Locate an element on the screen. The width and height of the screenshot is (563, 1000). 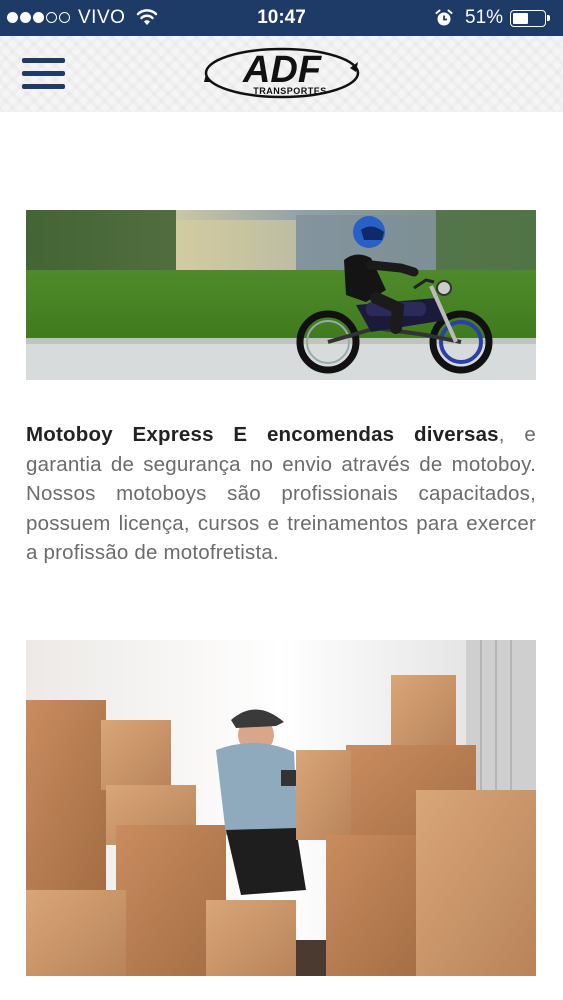
status-bar: VIVO 10:47 51% is located at coordinates (281, 18).